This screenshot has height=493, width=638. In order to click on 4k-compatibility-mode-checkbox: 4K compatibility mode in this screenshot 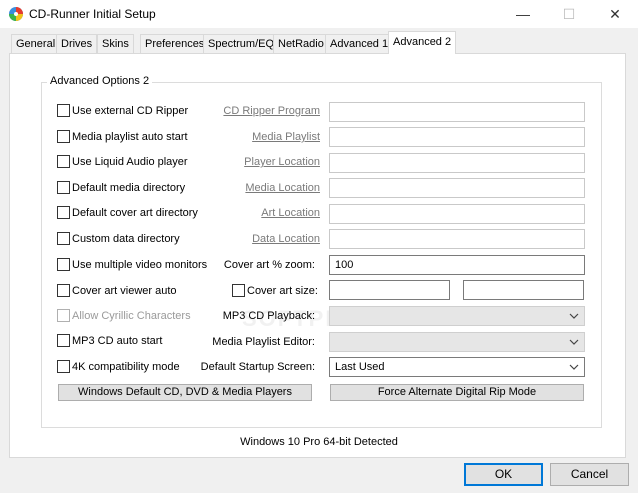, I will do `click(118, 366)`.